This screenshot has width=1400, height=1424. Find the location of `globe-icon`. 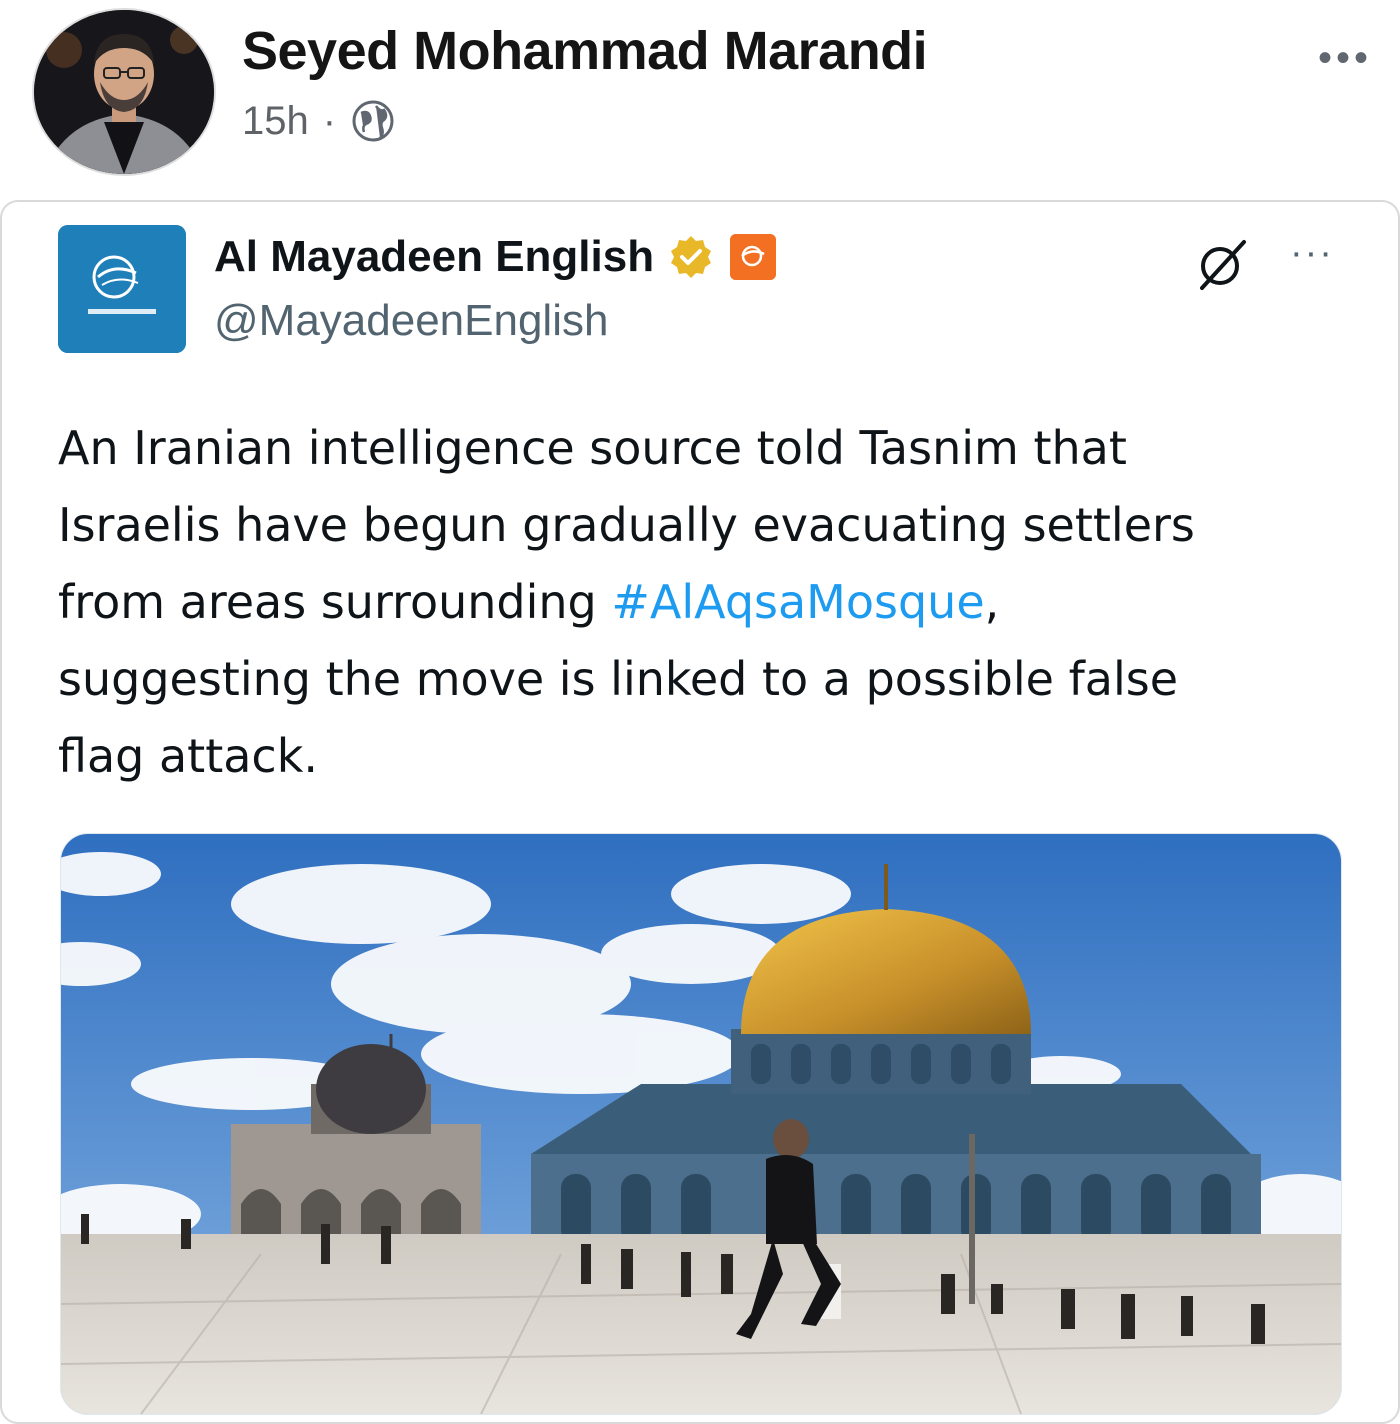

globe-icon is located at coordinates (373, 121).